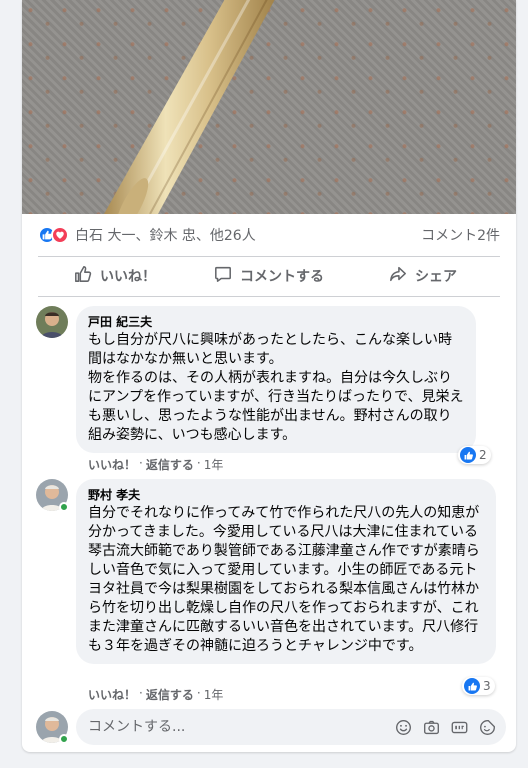 The width and height of the screenshot is (528, 768). What do you see at coordinates (189, 107) in the screenshot?
I see `bamboo-shakuhachi-image` at bounding box center [189, 107].